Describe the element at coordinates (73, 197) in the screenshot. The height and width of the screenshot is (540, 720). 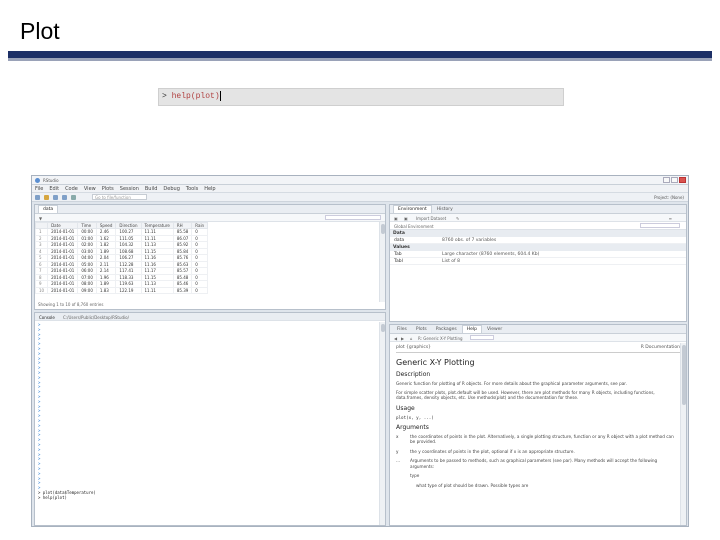
I see `print-icon` at that location.